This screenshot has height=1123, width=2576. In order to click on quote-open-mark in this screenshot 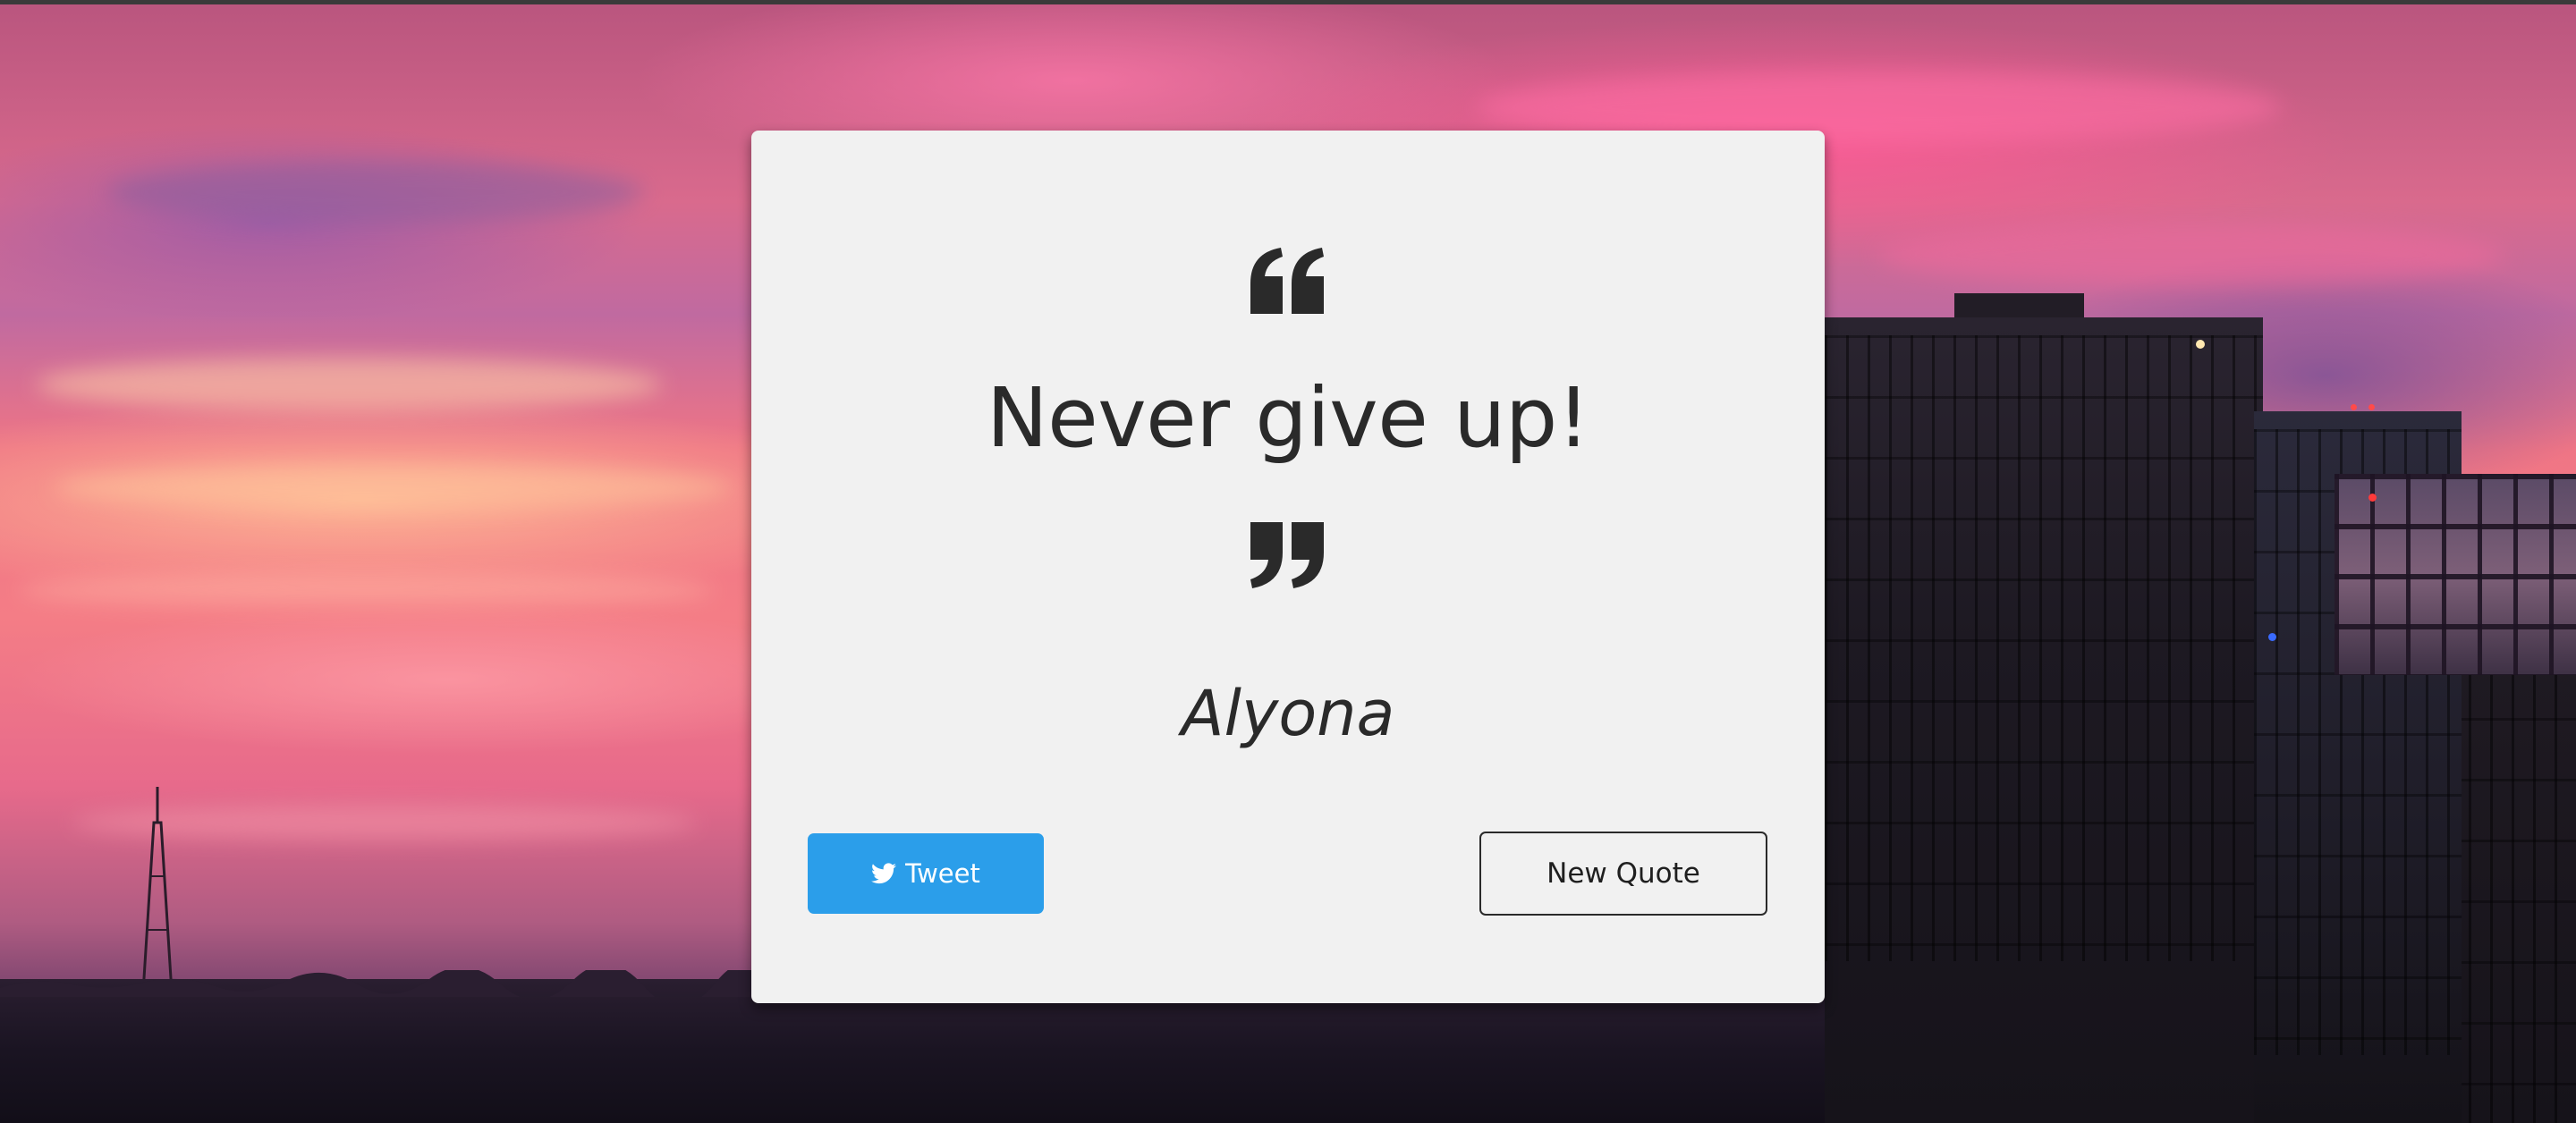, I will do `click(1288, 288)`.